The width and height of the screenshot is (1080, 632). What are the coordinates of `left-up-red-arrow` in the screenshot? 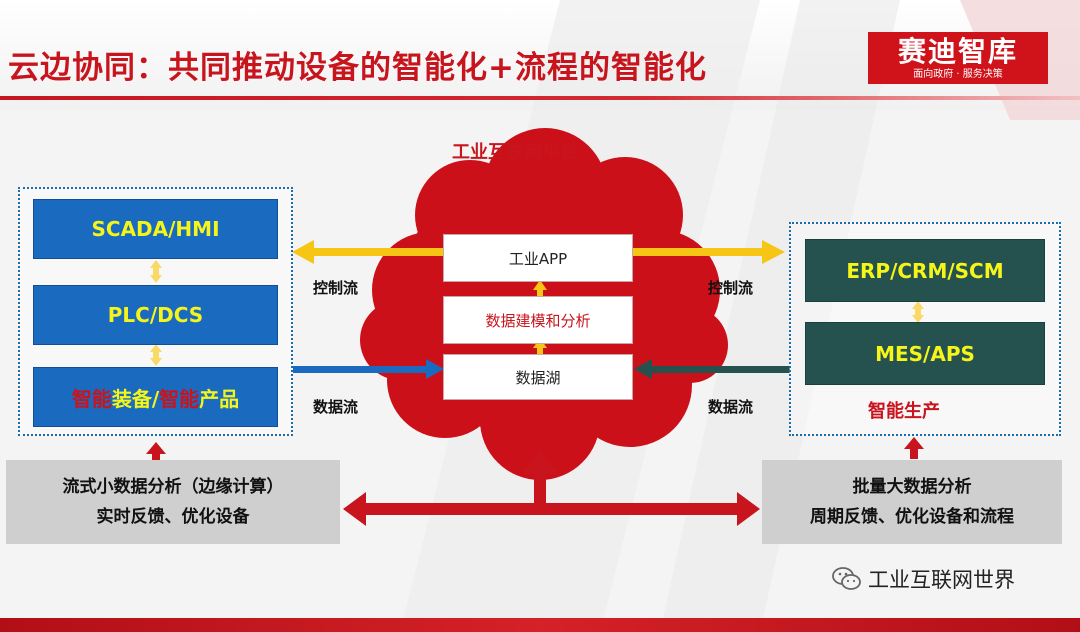 It's located at (156, 452).